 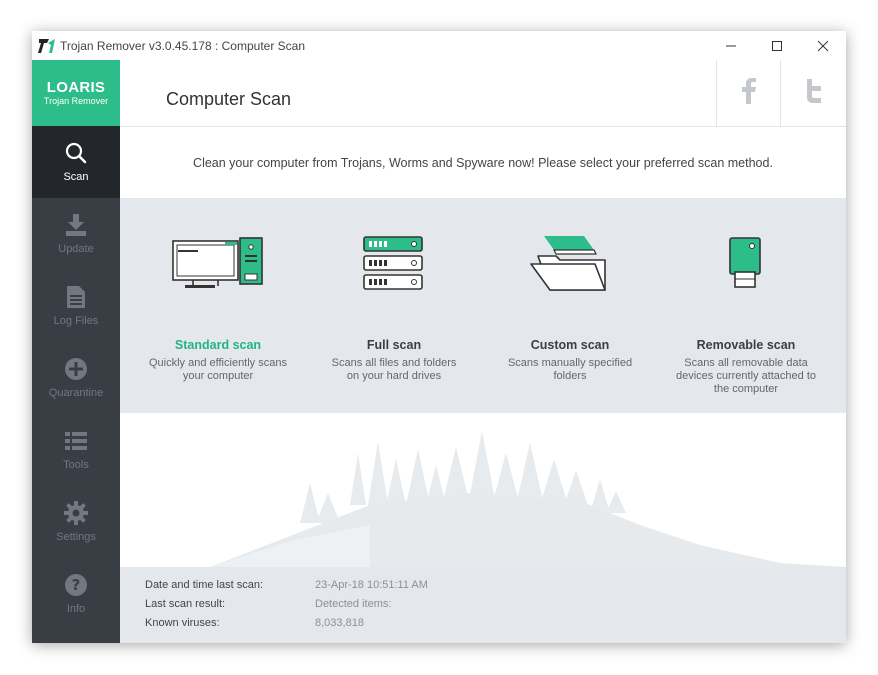 I want to click on info-label: Known viruses:, so click(x=182, y=623).